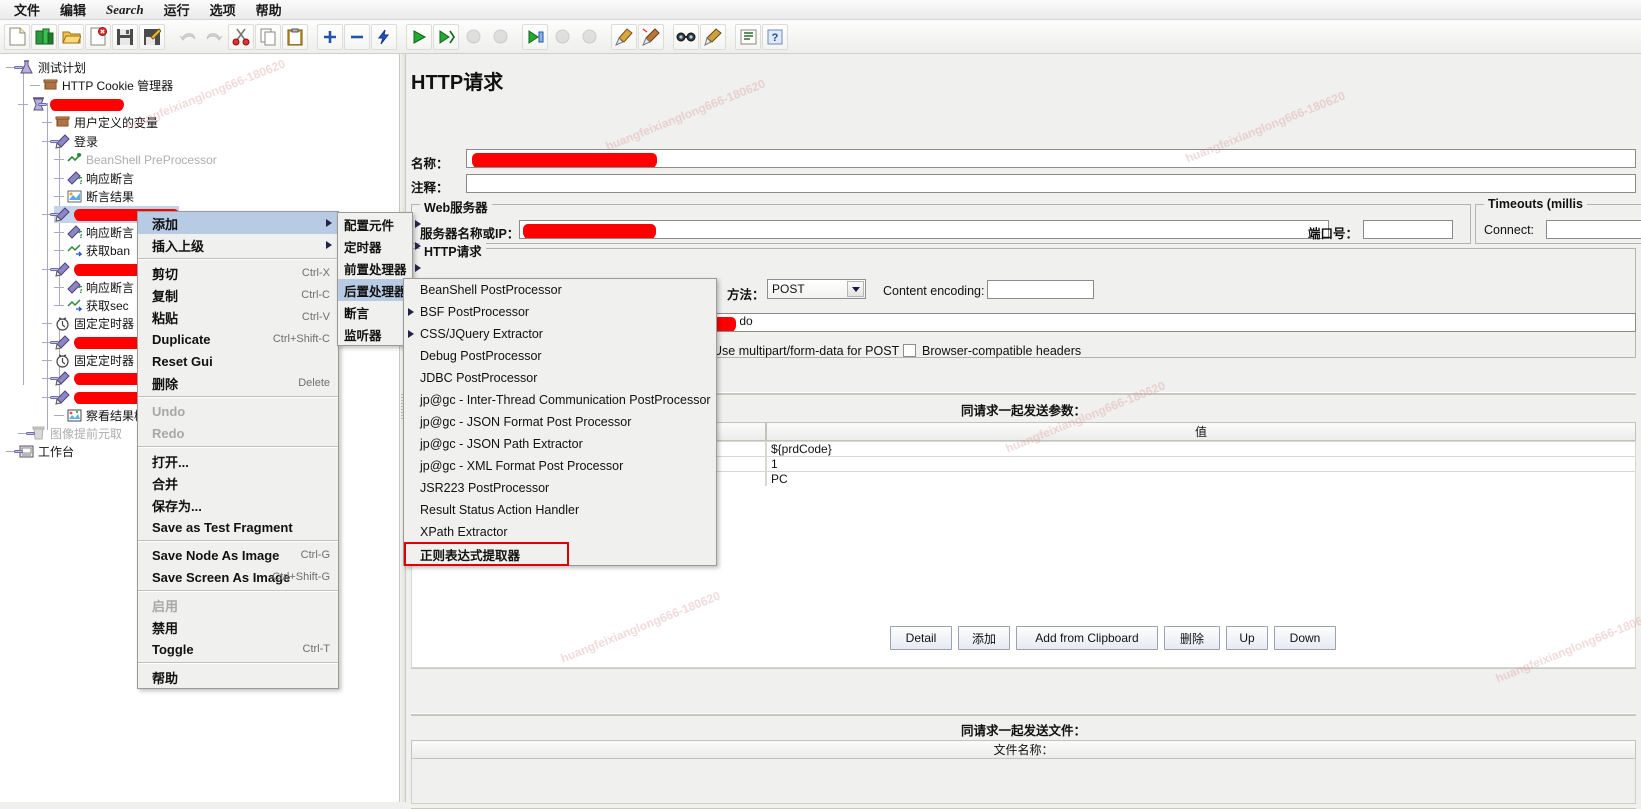 This screenshot has height=809, width=1641. What do you see at coordinates (816, 289) in the screenshot?
I see `method-combo: POST` at bounding box center [816, 289].